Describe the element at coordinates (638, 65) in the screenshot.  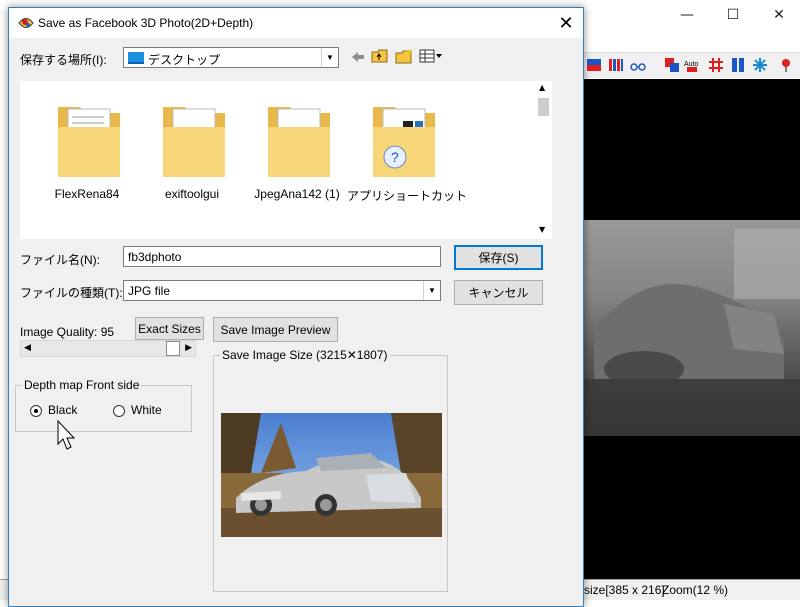
I see `stereo-glasses-icon` at that location.